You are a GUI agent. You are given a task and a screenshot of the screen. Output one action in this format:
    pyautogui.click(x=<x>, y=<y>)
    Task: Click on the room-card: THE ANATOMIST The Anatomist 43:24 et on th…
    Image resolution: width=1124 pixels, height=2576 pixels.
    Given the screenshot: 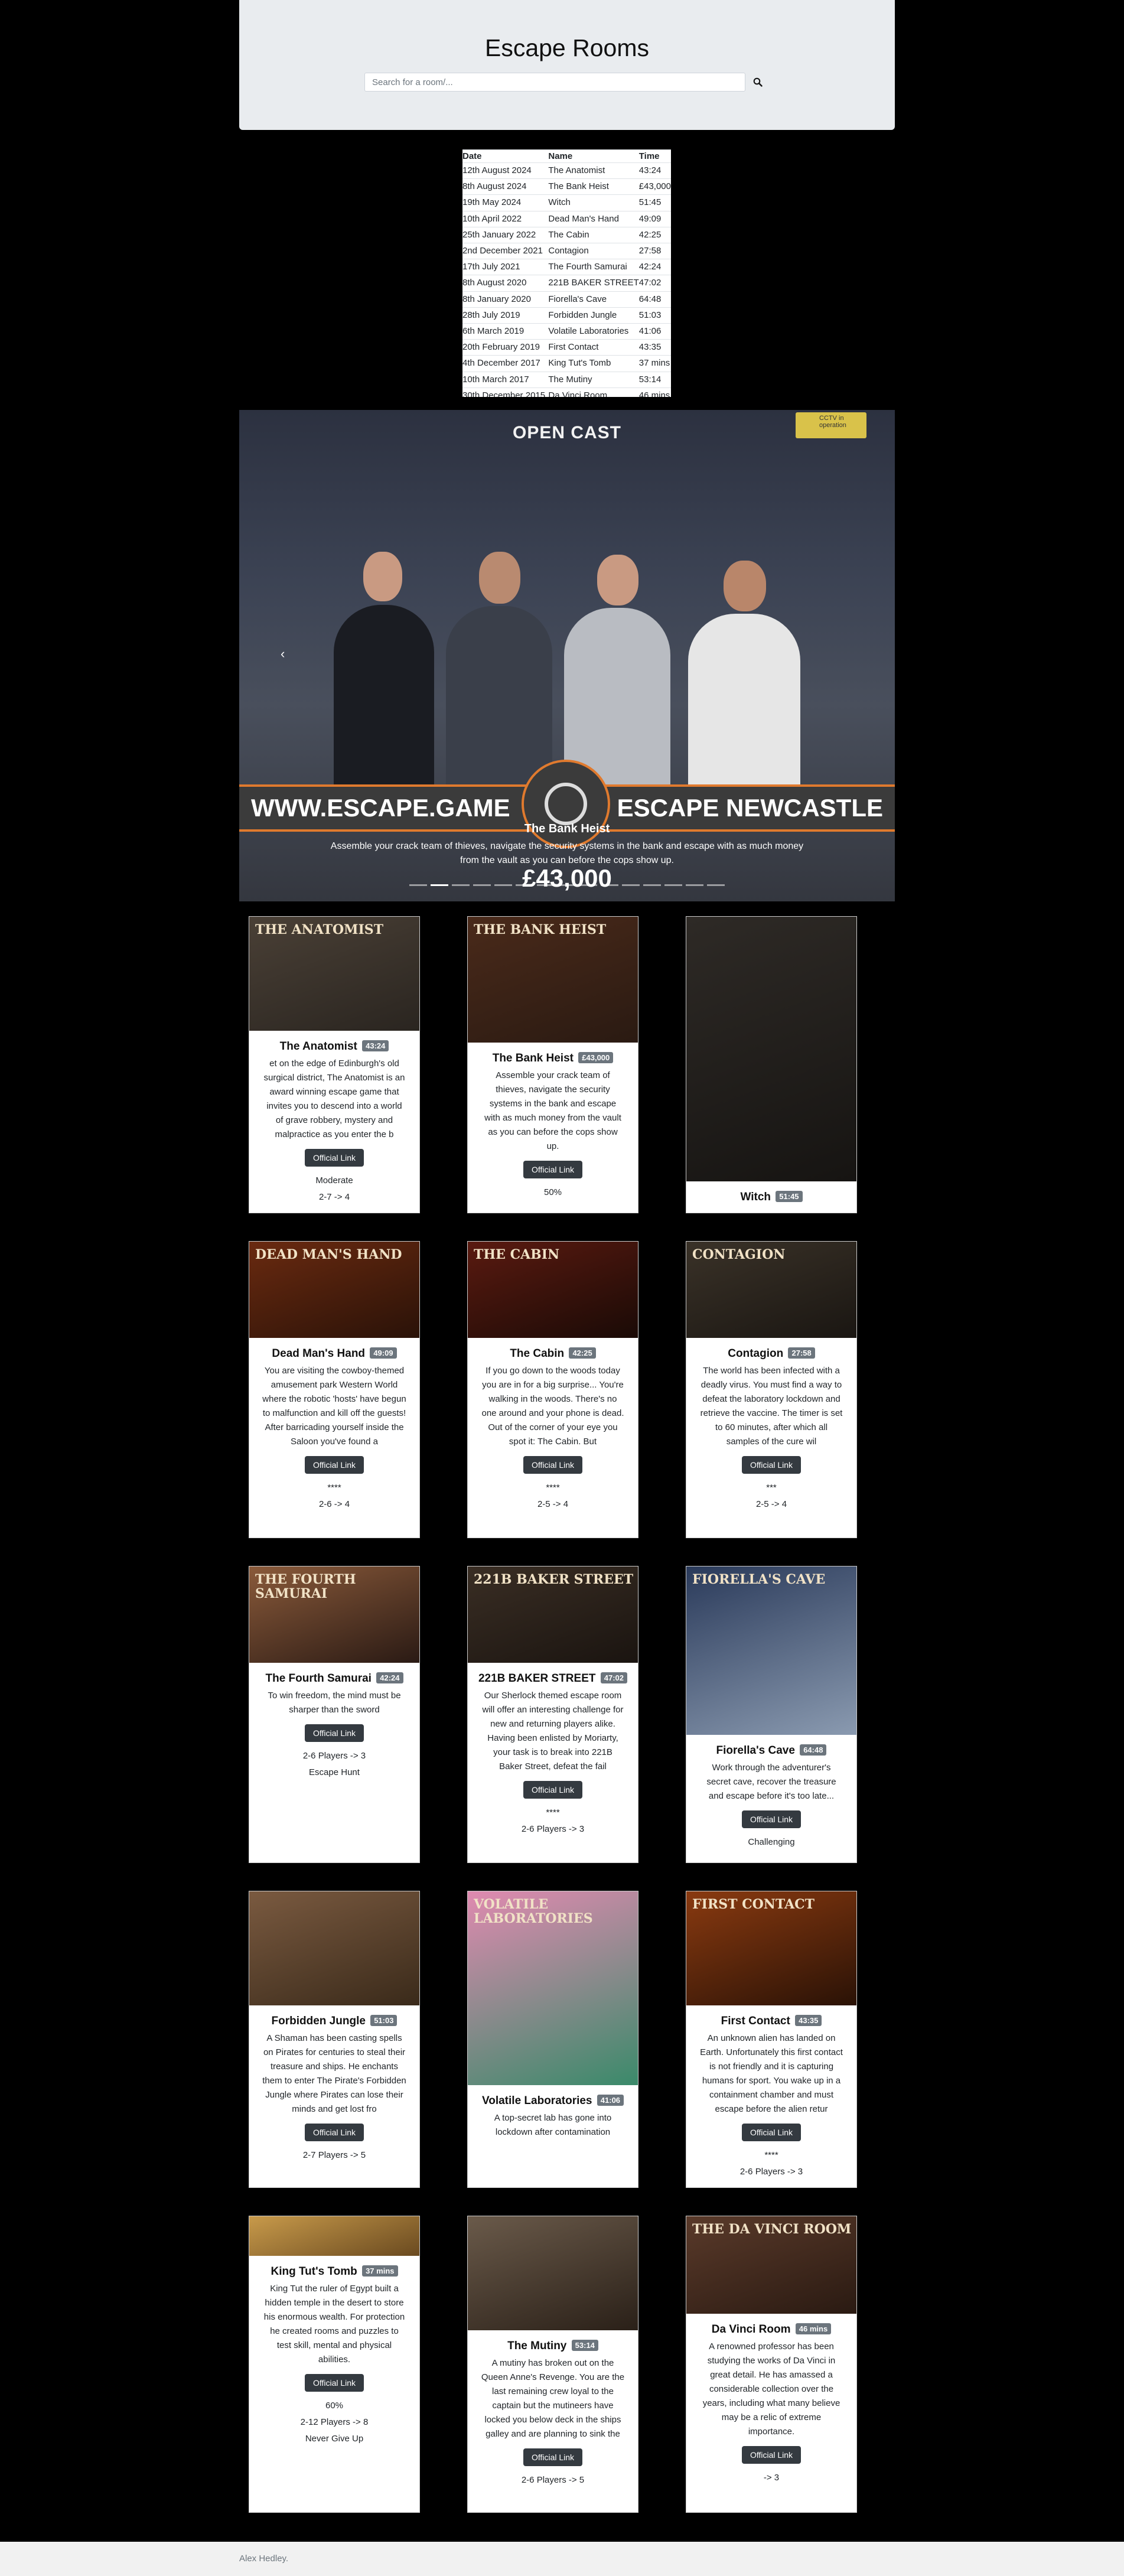 What is the action you would take?
    pyautogui.click(x=334, y=1064)
    